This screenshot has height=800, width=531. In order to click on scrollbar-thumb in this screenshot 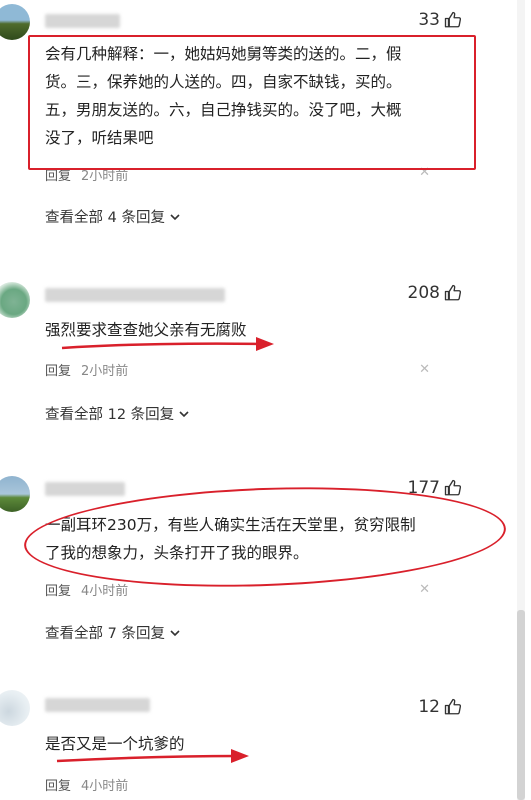, I will do `click(521, 705)`.